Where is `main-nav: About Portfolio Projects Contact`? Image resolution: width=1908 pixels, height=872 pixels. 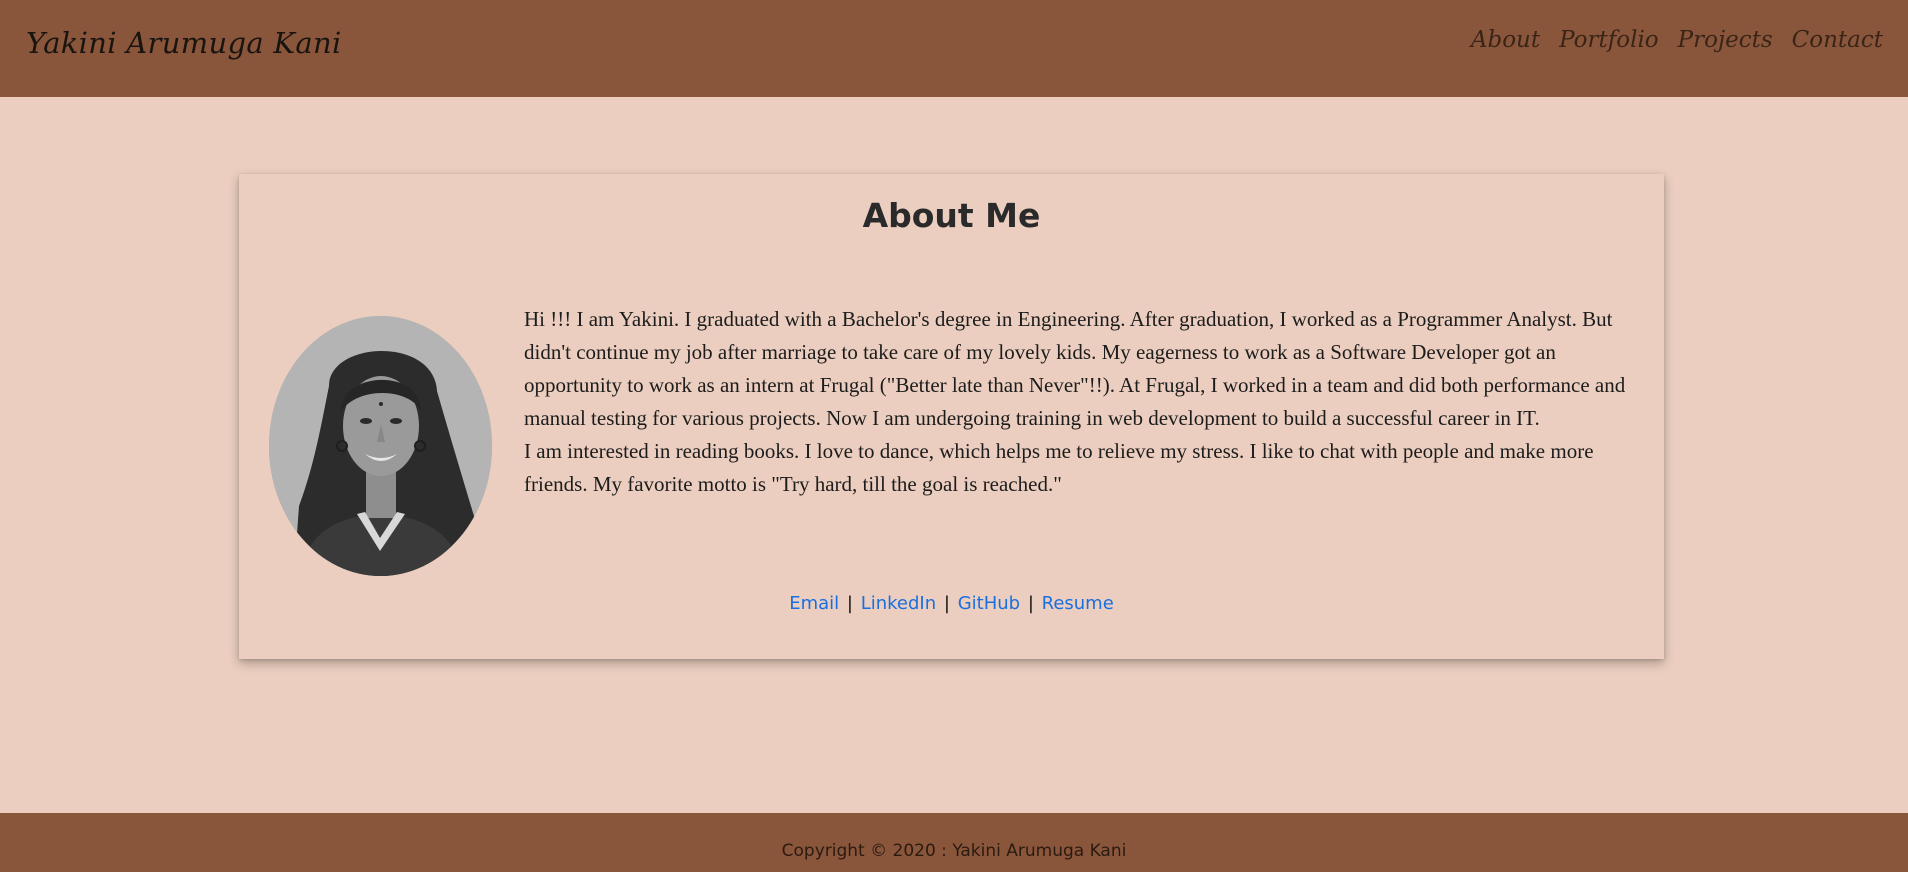
main-nav: About Portfolio Projects Contact is located at coordinates (1677, 40).